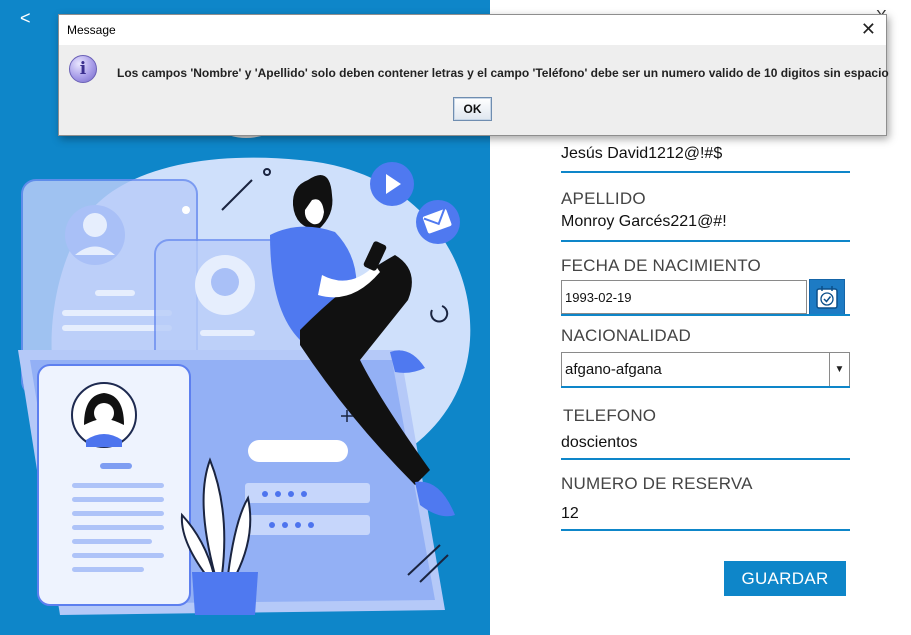 Image resolution: width=911 pixels, height=635 pixels. What do you see at coordinates (472, 109) in the screenshot?
I see `ok-button: OK` at bounding box center [472, 109].